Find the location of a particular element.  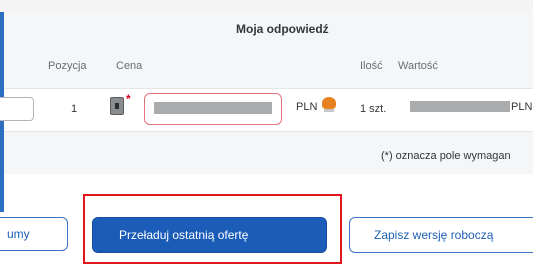

column-header-pozycja: Pozycja is located at coordinates (67, 66).